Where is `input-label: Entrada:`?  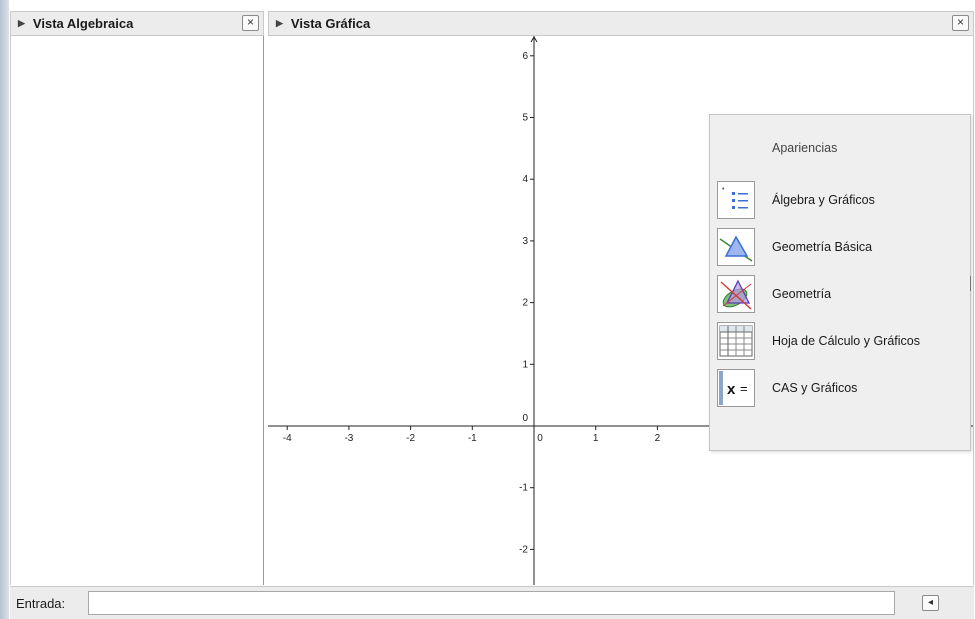 input-label: Entrada: is located at coordinates (41, 603).